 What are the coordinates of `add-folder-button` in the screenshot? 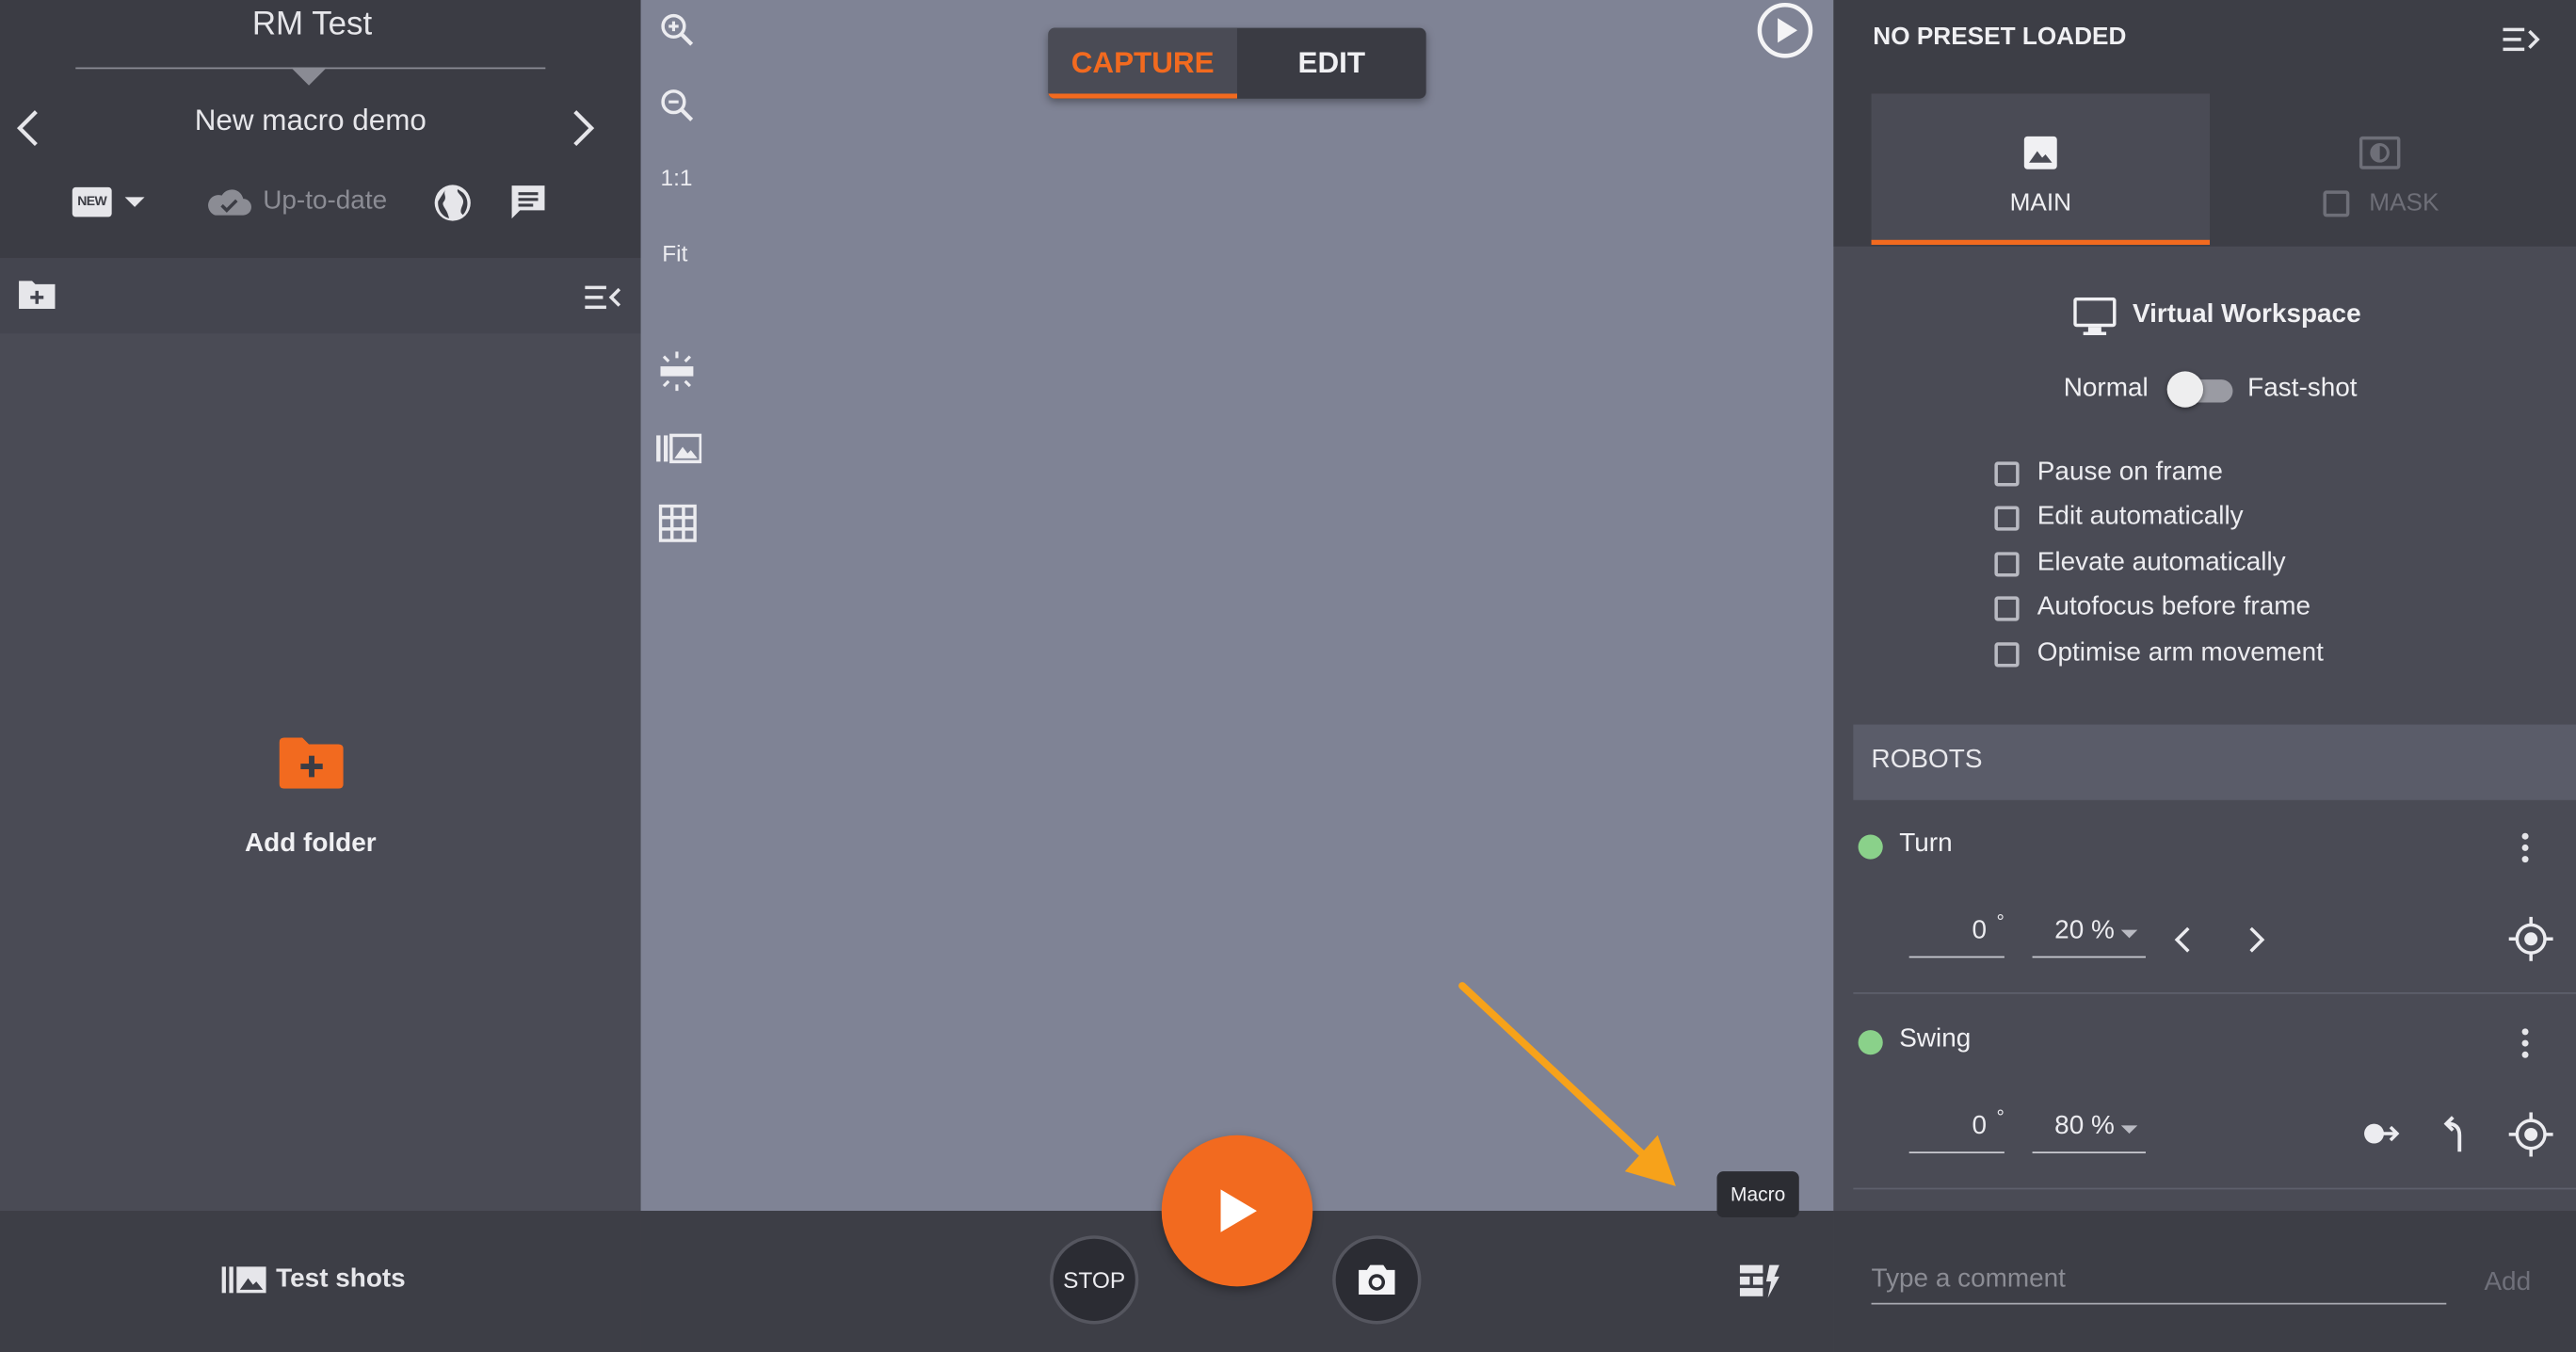 It's located at (311, 763).